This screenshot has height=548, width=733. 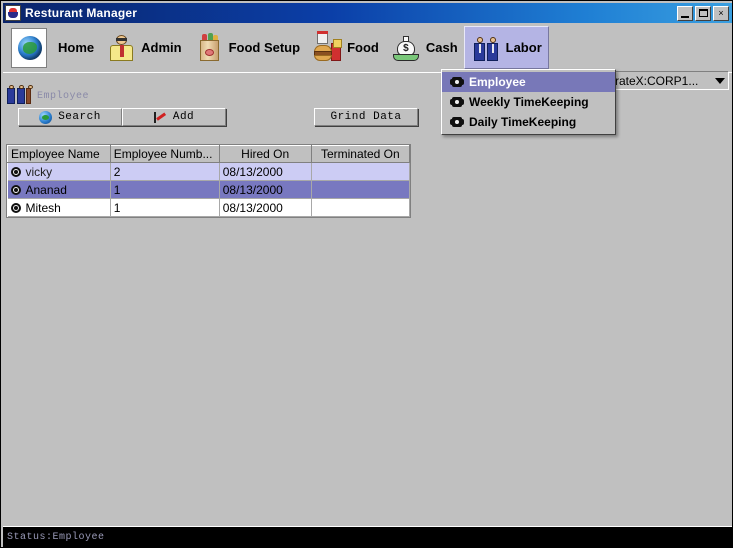 I want to click on menu-item-weekly-timekeeping-label: Weekly TimeKeeping, so click(x=529, y=102).